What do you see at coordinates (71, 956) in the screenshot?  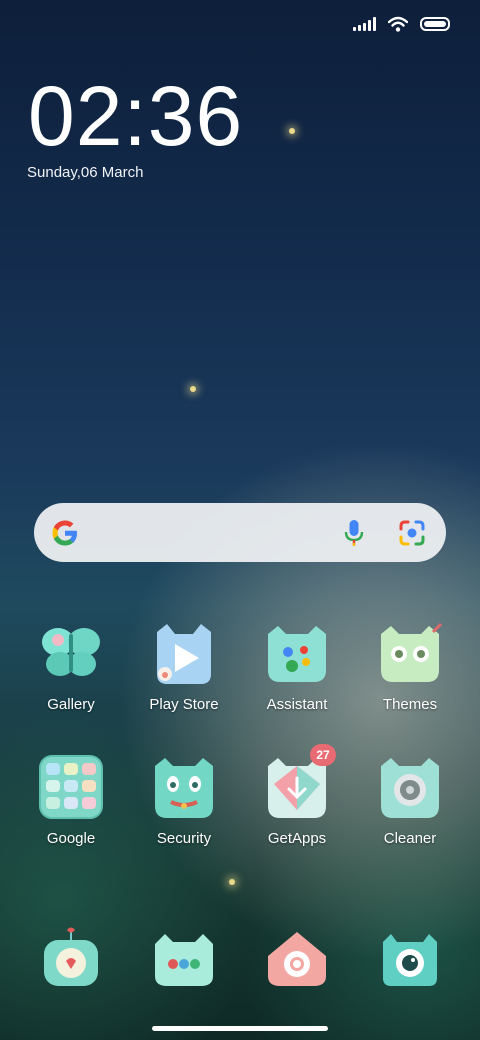 I see `phone-icon` at bounding box center [71, 956].